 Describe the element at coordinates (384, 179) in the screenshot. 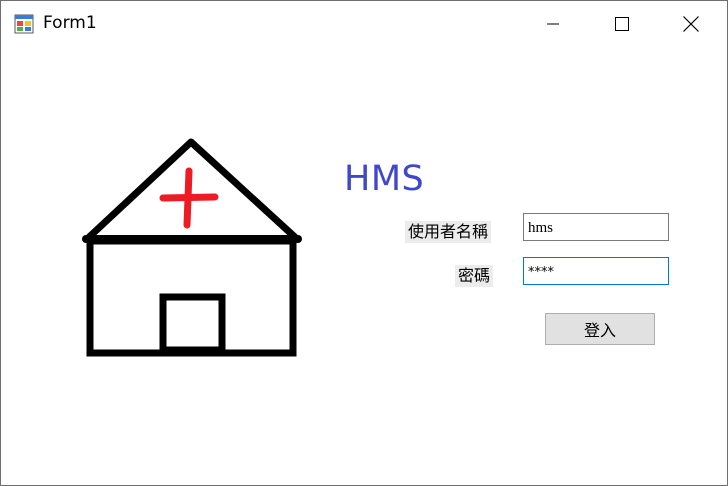

I see `app-heading: HMS` at that location.